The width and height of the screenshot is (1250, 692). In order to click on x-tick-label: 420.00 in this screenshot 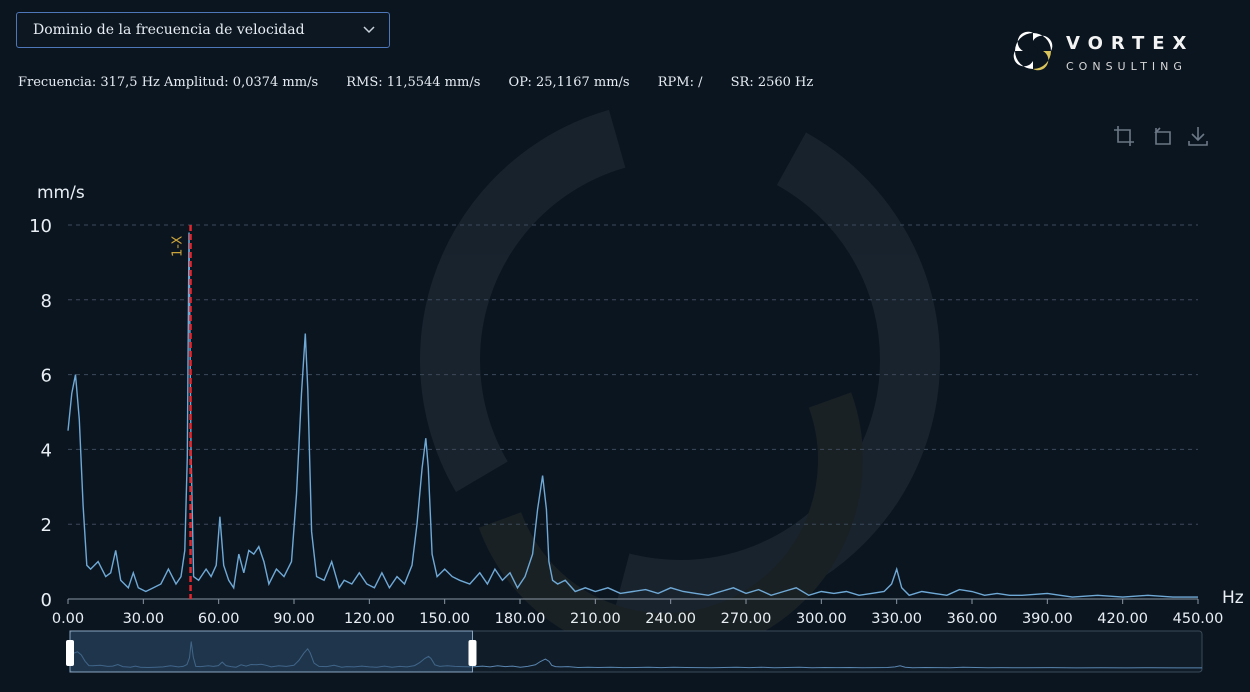, I will do `click(1122, 619)`.